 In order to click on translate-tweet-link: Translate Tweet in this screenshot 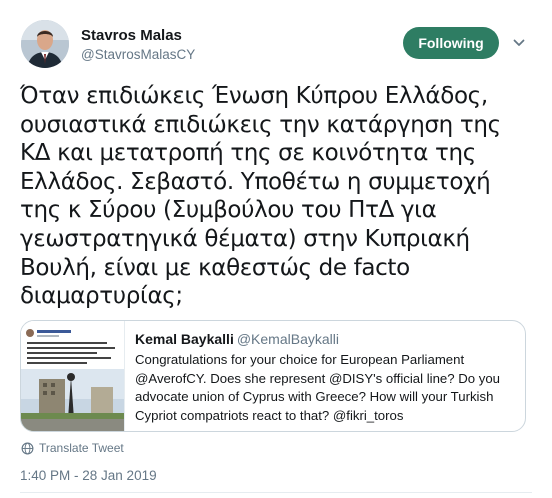, I will do `click(72, 448)`.